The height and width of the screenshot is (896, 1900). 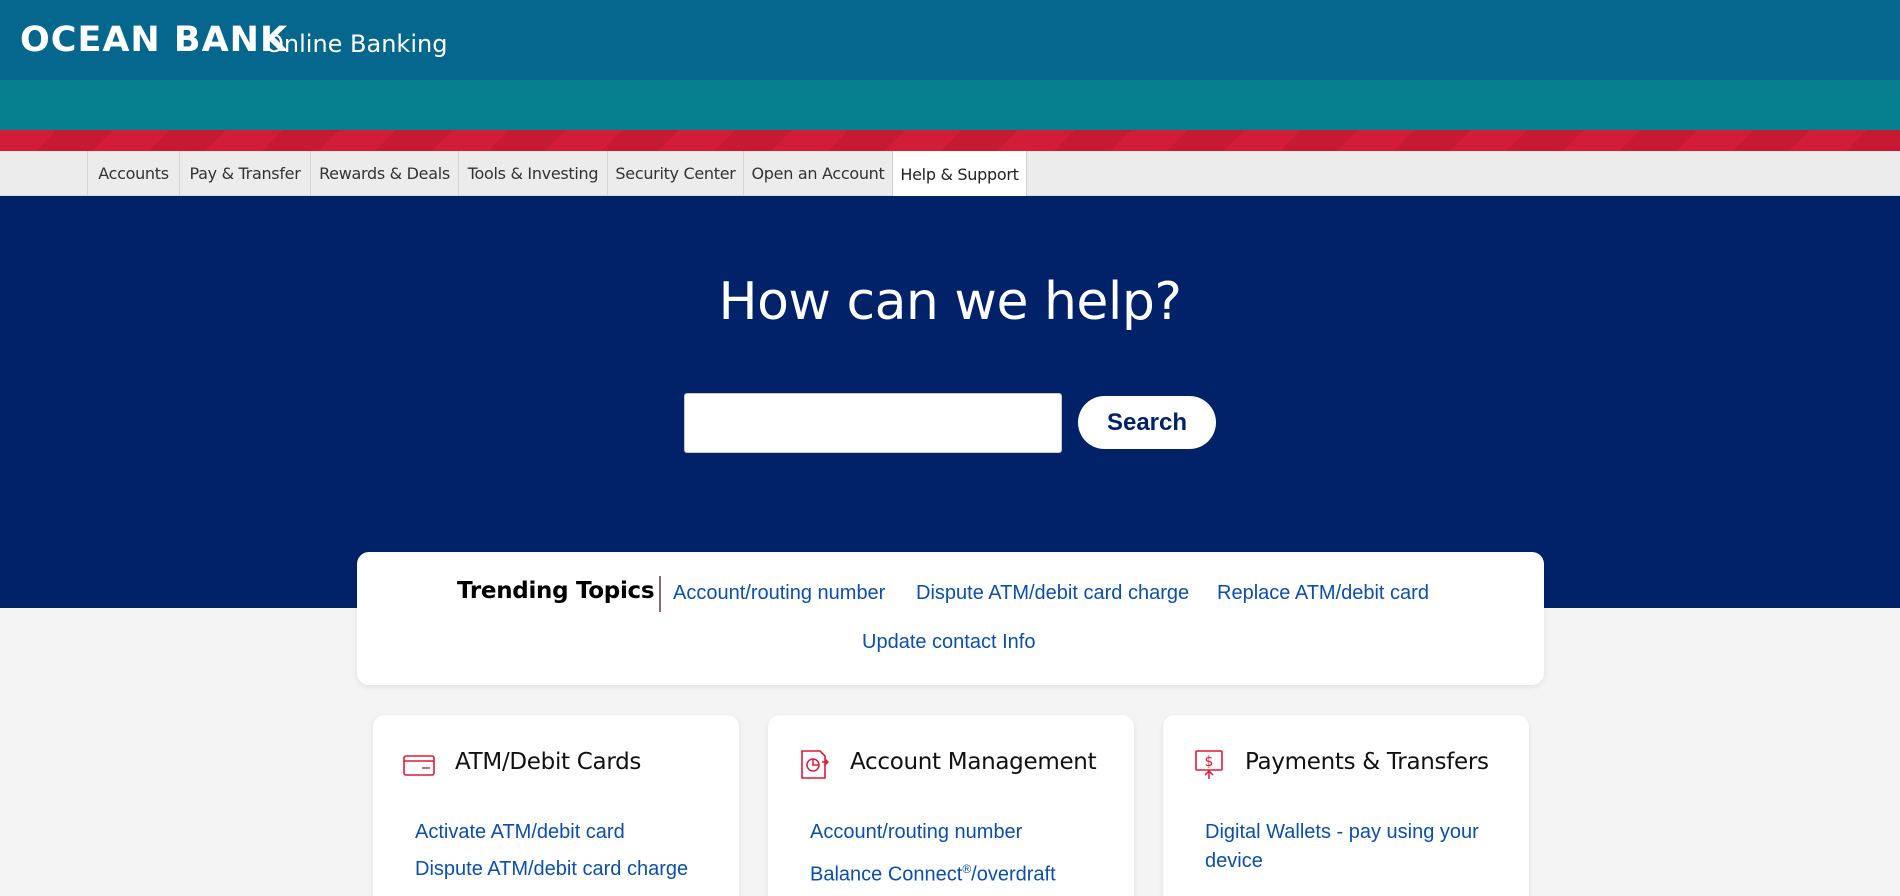 I want to click on debit-card-icon, so click(x=419, y=764).